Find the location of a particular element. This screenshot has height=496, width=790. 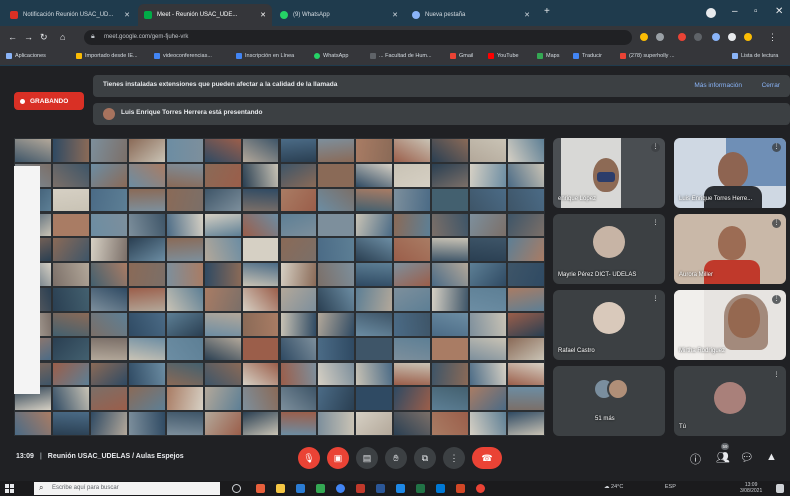

captions-button: ▤ is located at coordinates (367, 458).